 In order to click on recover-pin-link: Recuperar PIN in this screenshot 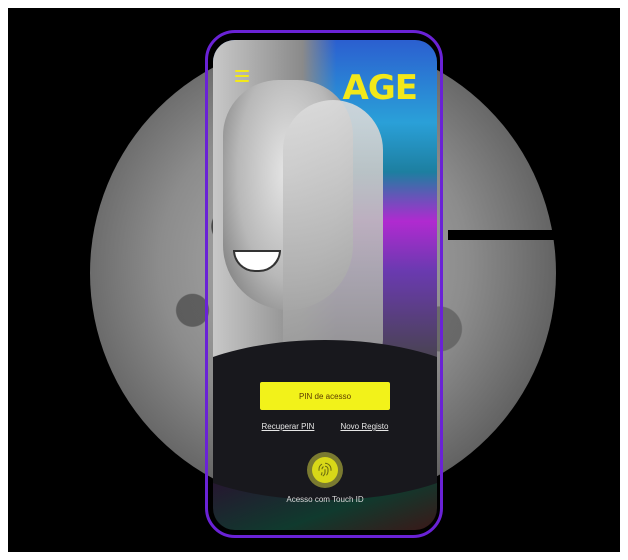, I will do `click(288, 426)`.